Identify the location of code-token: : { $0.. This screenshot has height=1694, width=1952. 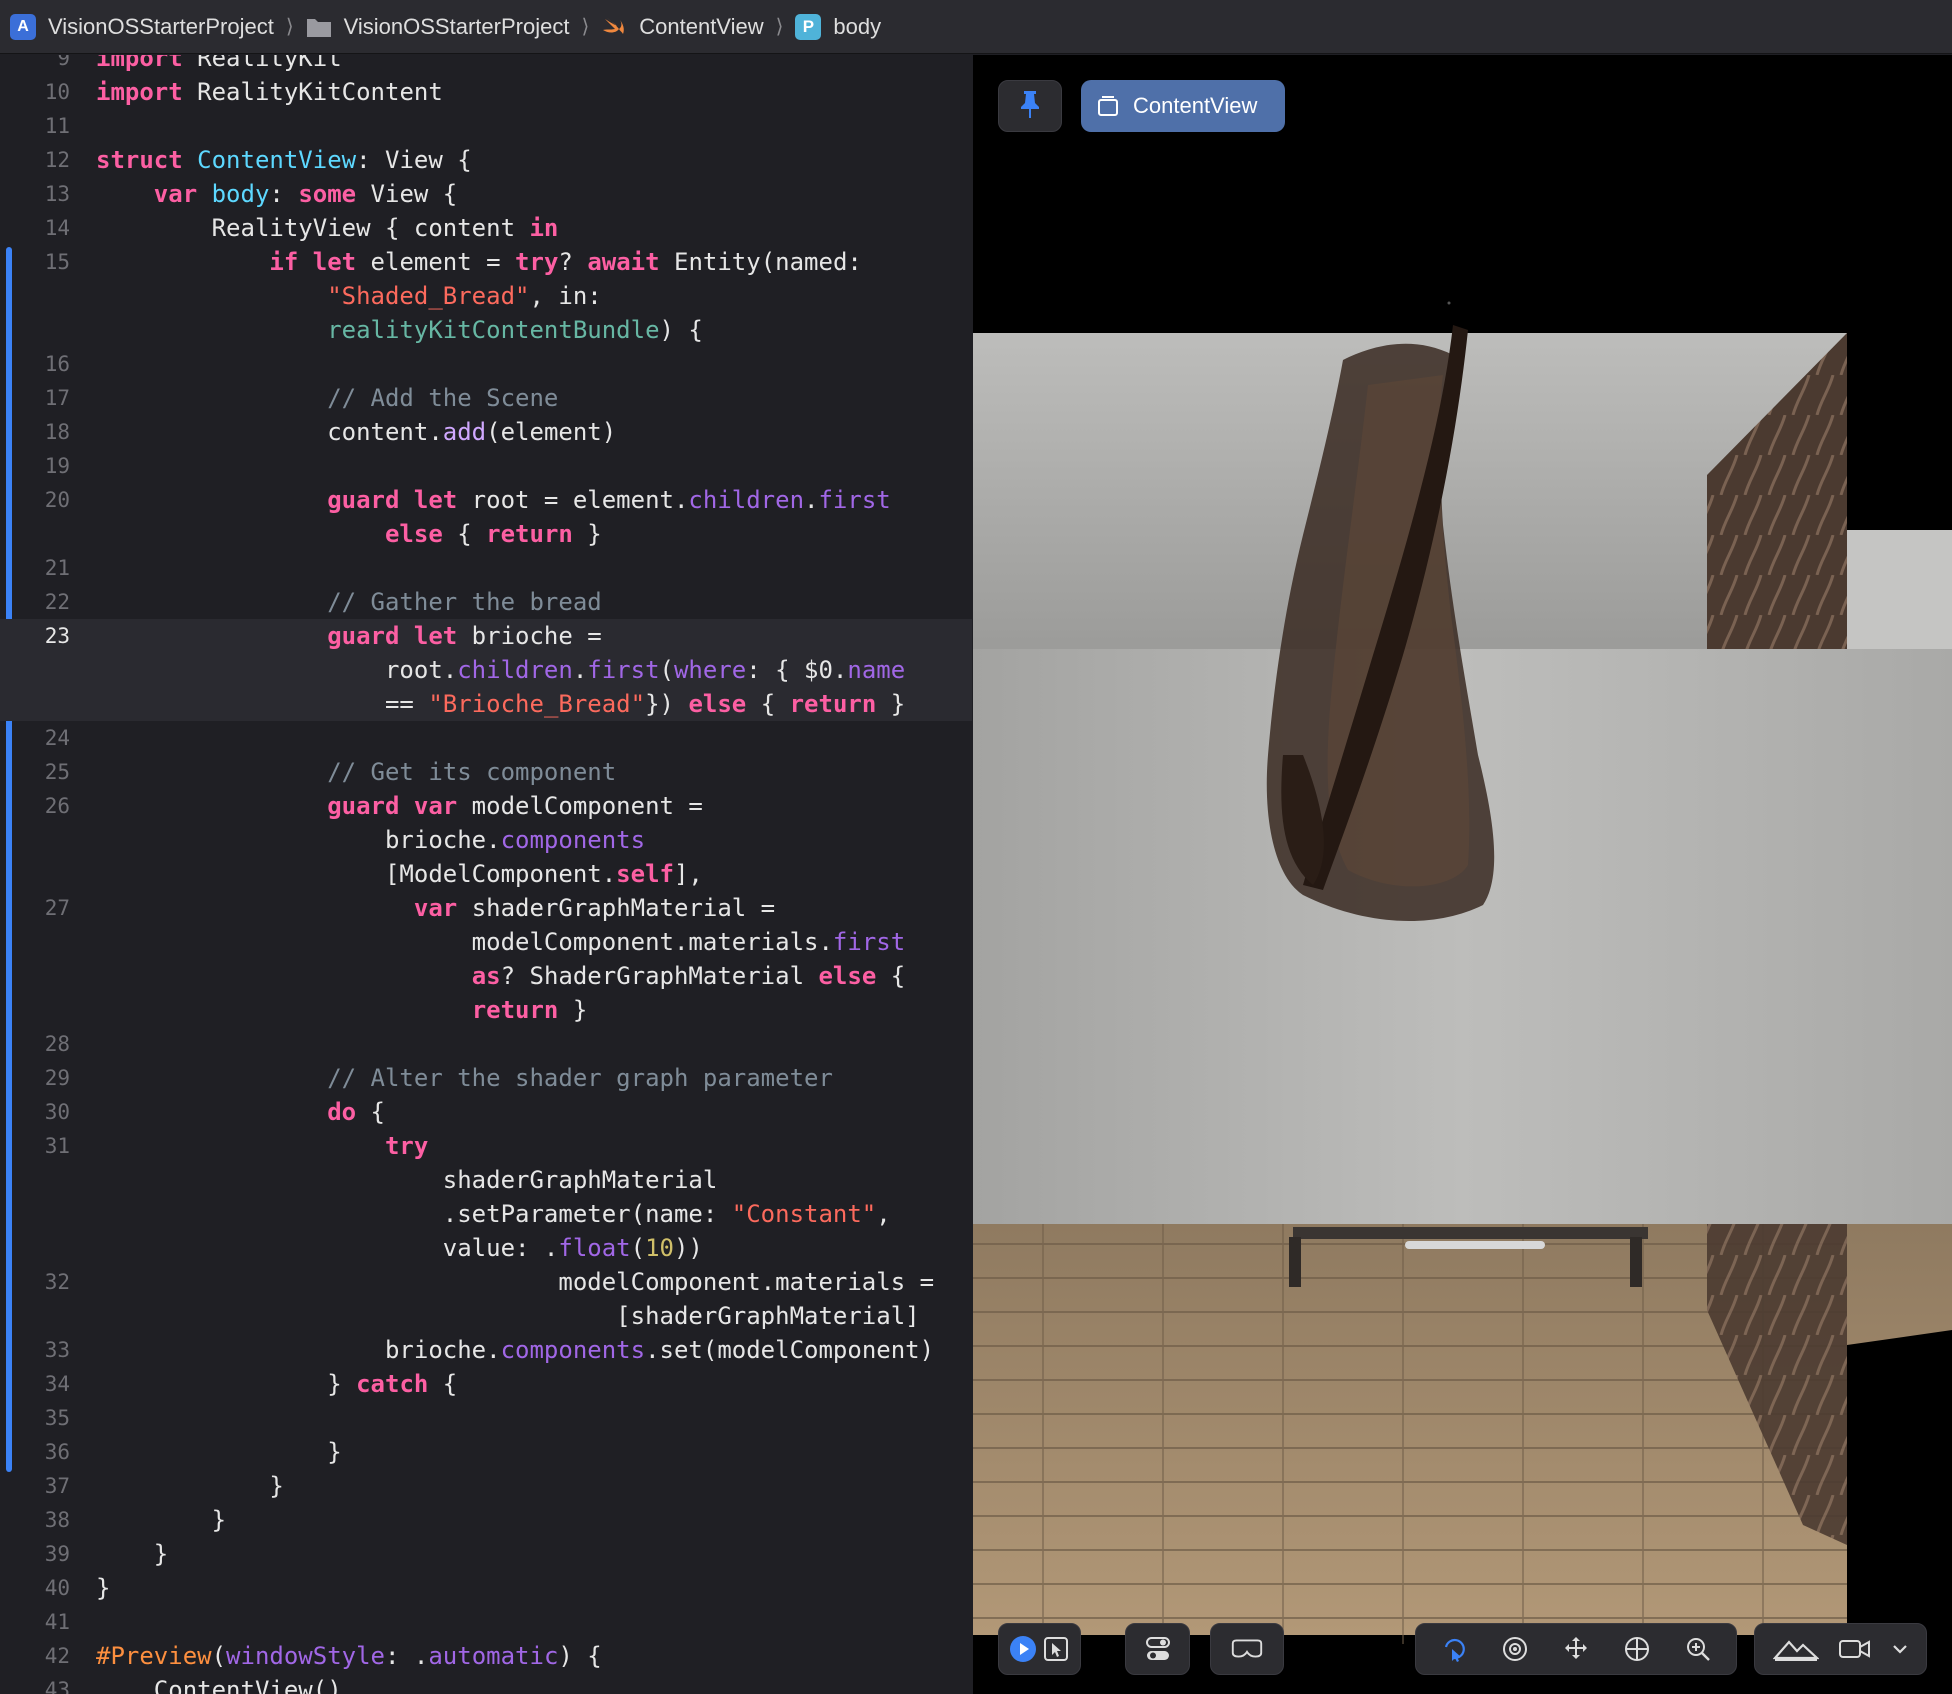
(797, 670).